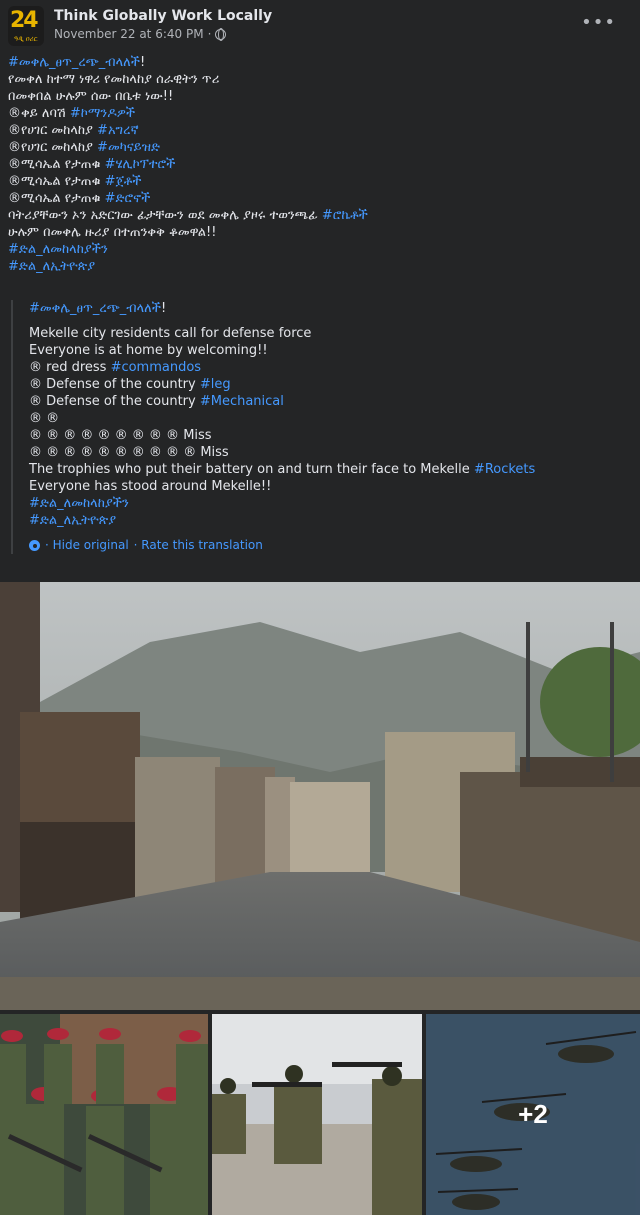 This screenshot has height=1215, width=640. Describe the element at coordinates (112, 232) in the screenshot. I see `text-segment: ሁሉም በመቀሌ ዙሪያ በተጠንቀቅ ቆመዋል!!` at that location.